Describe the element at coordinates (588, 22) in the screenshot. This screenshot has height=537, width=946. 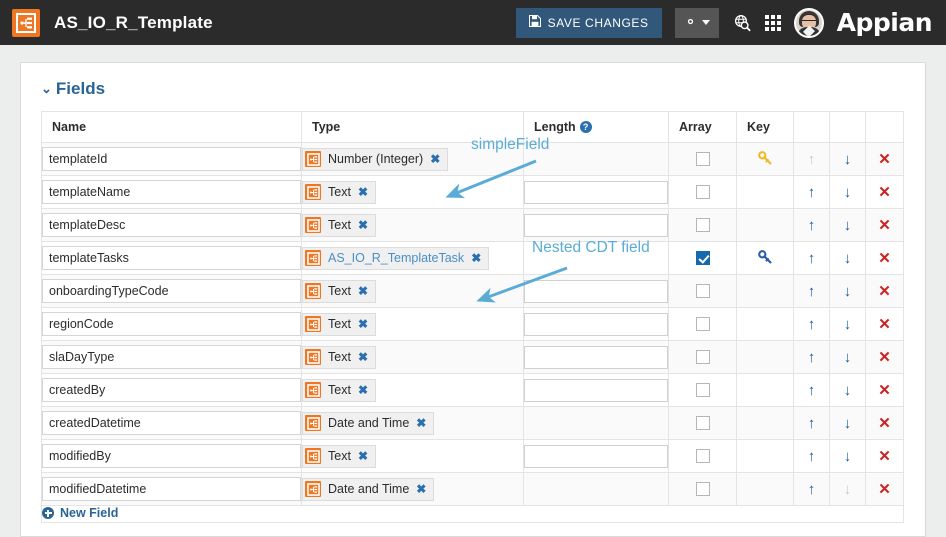
I see `save-changes-button: SAVE CHANGES` at that location.